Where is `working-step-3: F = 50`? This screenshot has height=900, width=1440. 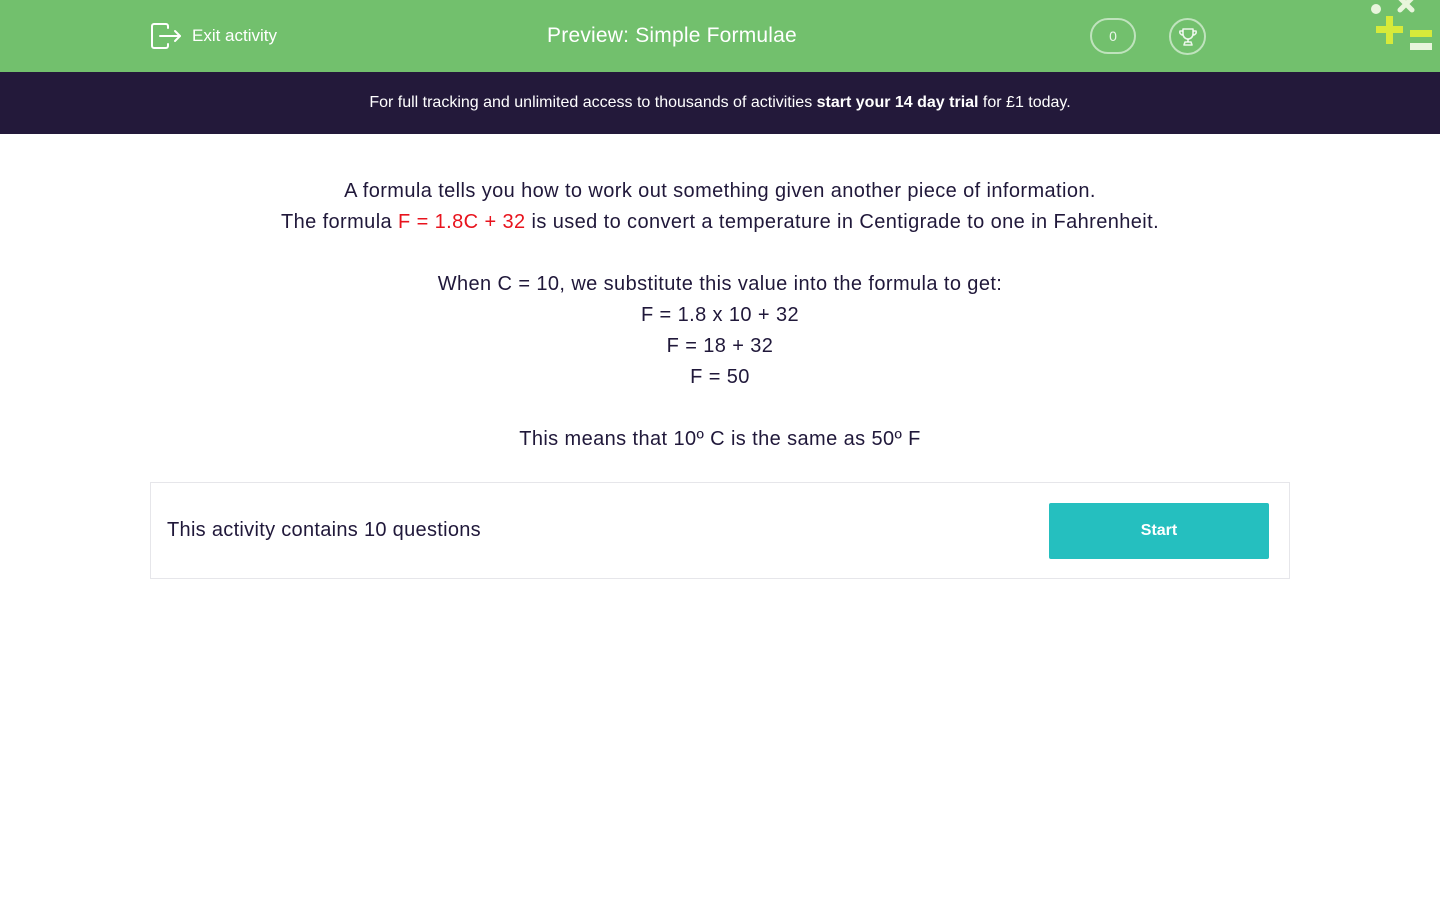 working-step-3: F = 50 is located at coordinates (720, 377).